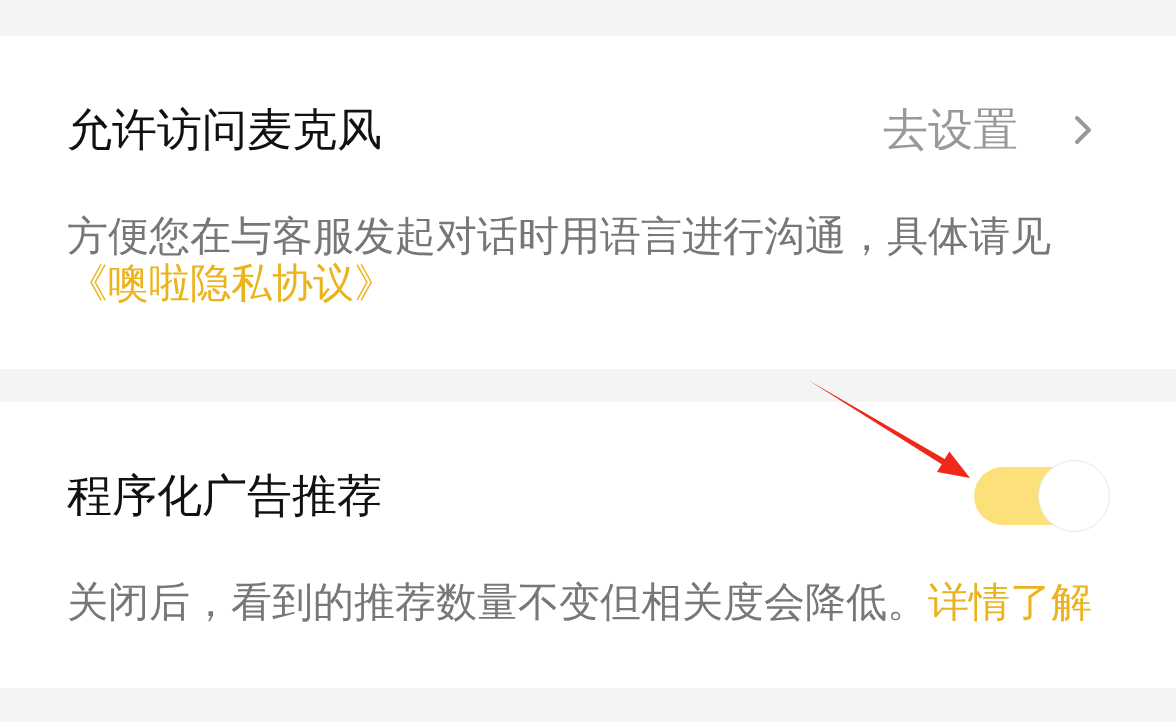  Describe the element at coordinates (224, 130) in the screenshot. I see `setting-title: 允许访问麦克风` at that location.